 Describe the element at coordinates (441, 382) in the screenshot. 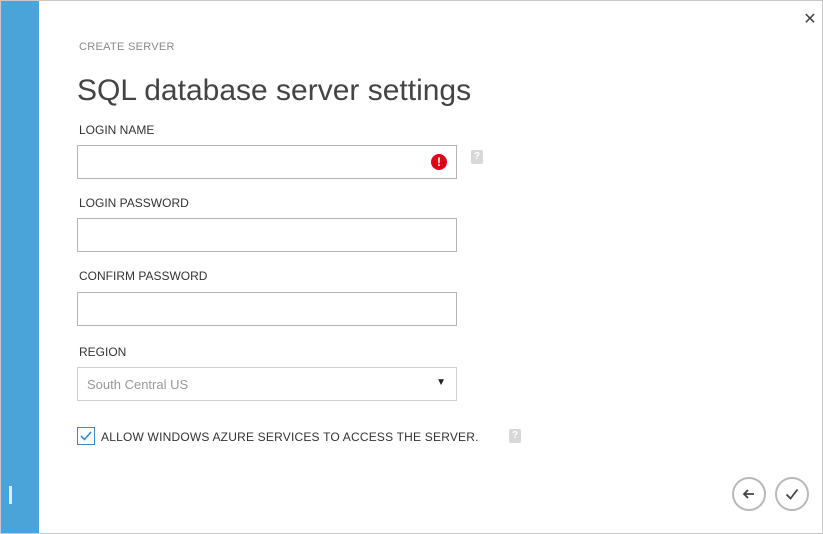

I see `dropdown-arrow-icon: ▼` at that location.